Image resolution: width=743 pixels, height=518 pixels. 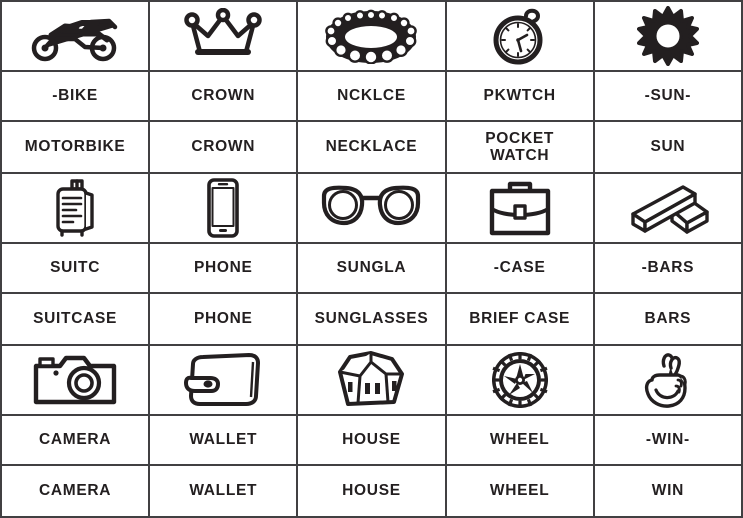 I want to click on crown-icon, so click(x=223, y=36).